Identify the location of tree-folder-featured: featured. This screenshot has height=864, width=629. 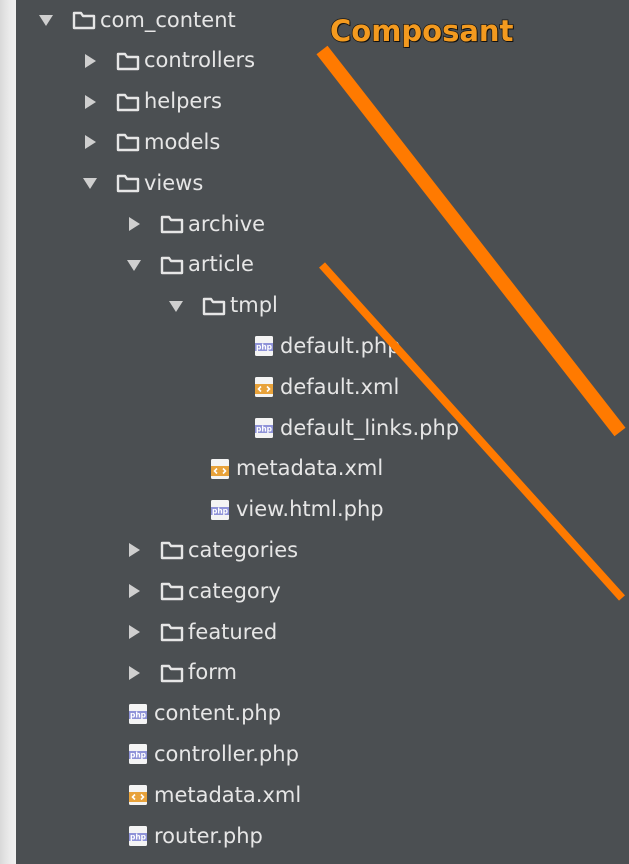
(200, 632).